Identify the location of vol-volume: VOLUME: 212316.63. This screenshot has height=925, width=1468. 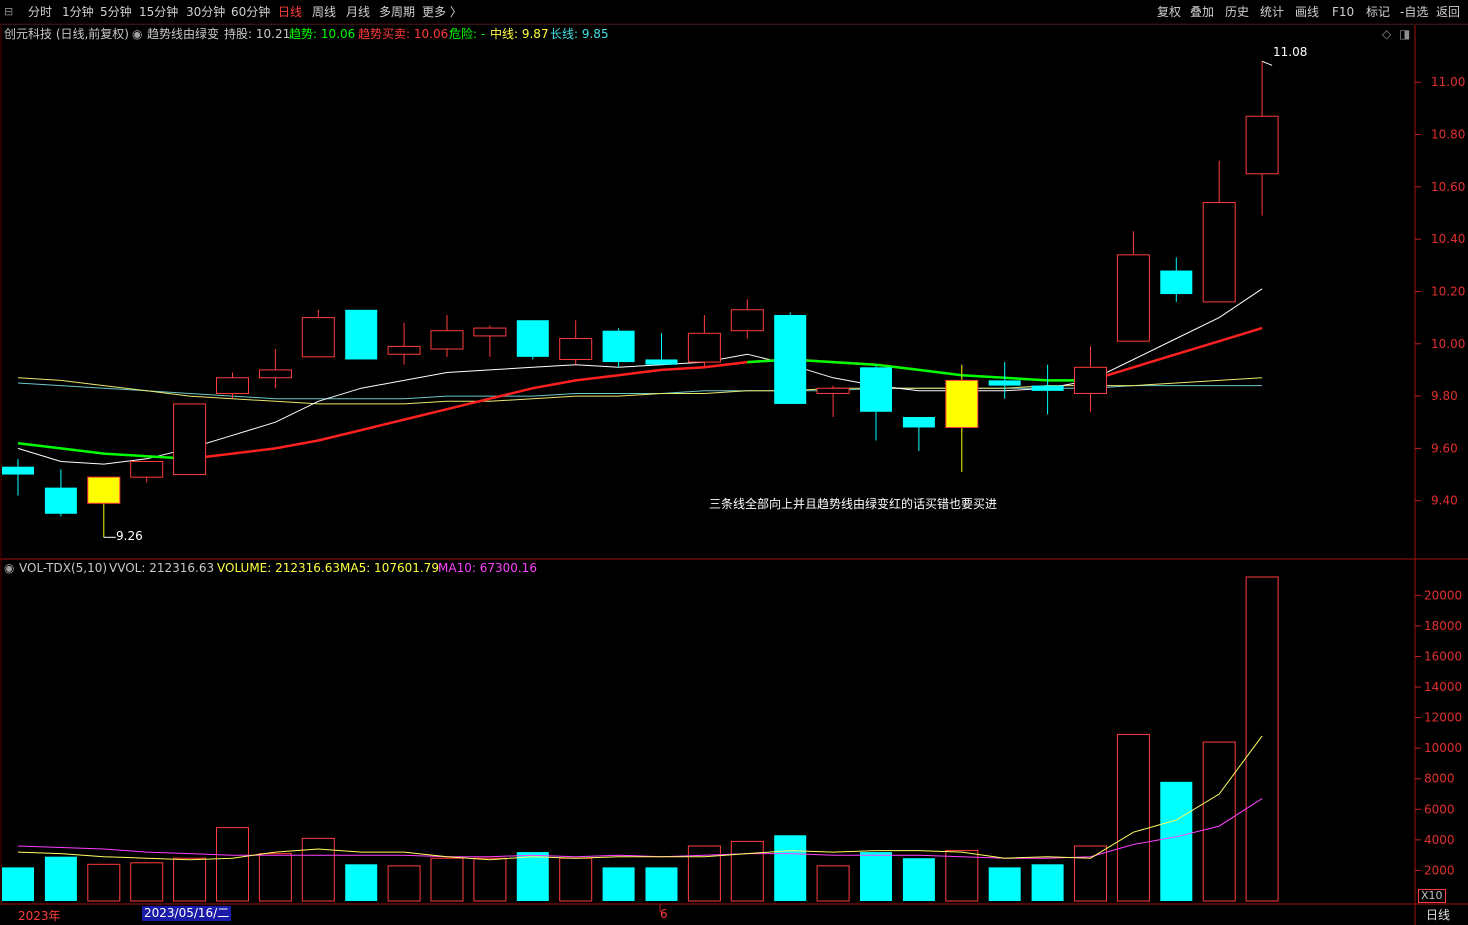
(278, 568).